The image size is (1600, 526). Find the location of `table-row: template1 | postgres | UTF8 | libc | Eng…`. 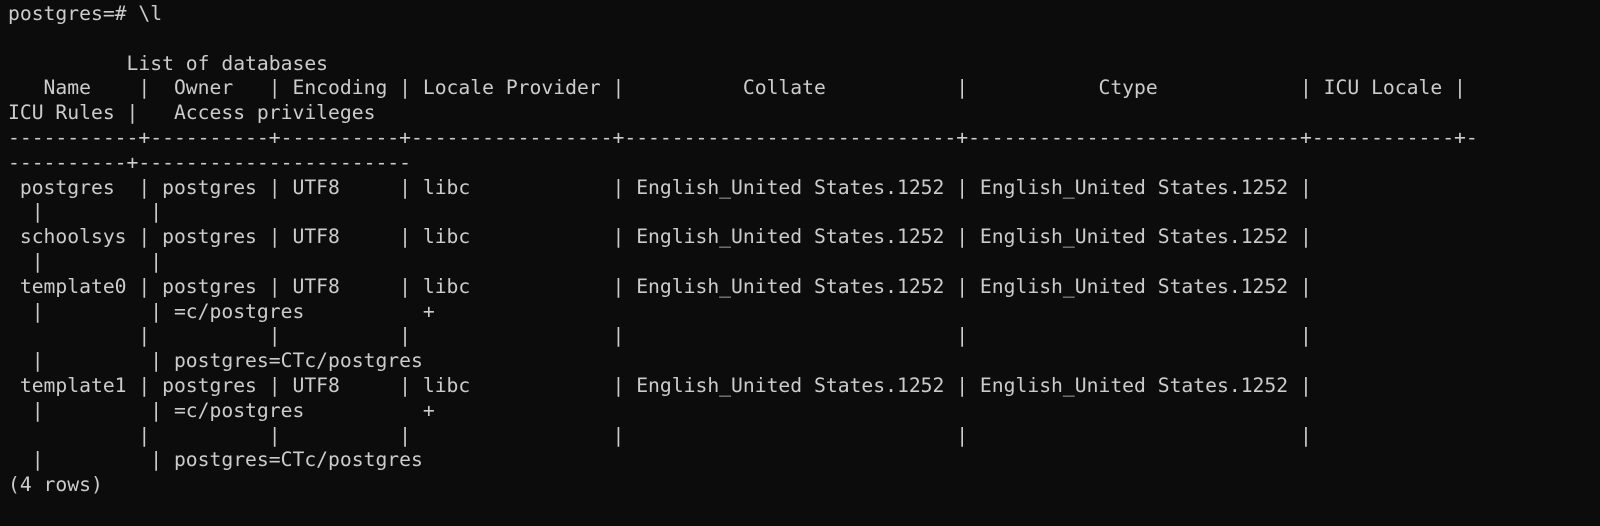

table-row: template1 | postgres | UTF8 | libc | Eng… is located at coordinates (660, 385).